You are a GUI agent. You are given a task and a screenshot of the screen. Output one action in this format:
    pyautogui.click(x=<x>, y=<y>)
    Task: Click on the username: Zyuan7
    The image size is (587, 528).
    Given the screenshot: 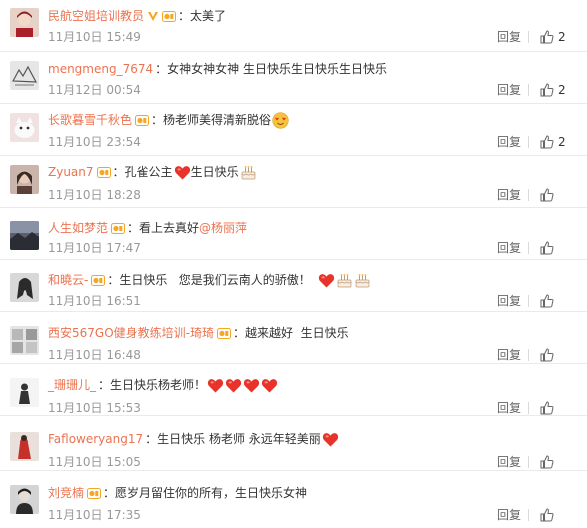 What is the action you would take?
    pyautogui.click(x=71, y=172)
    